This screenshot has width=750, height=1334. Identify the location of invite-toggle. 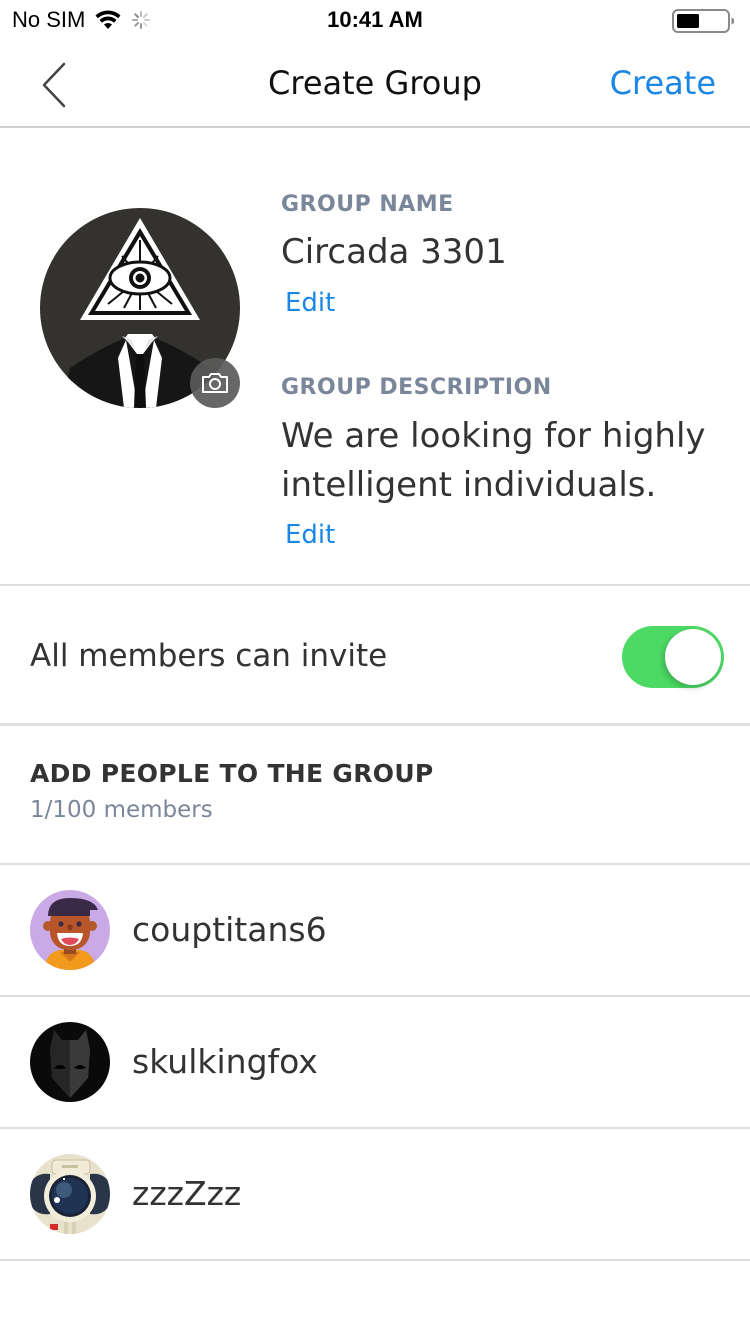
(673, 657).